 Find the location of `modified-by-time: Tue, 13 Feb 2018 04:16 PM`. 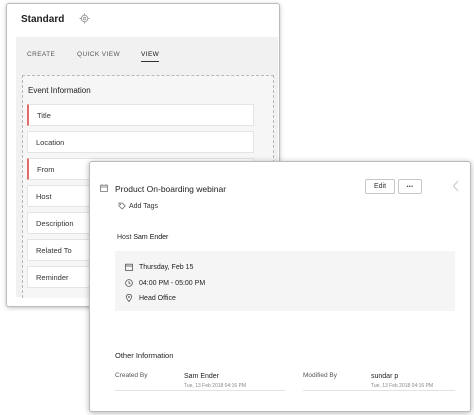

modified-by-time: Tue, 13 Feb 2018 04:16 PM is located at coordinates (402, 386).